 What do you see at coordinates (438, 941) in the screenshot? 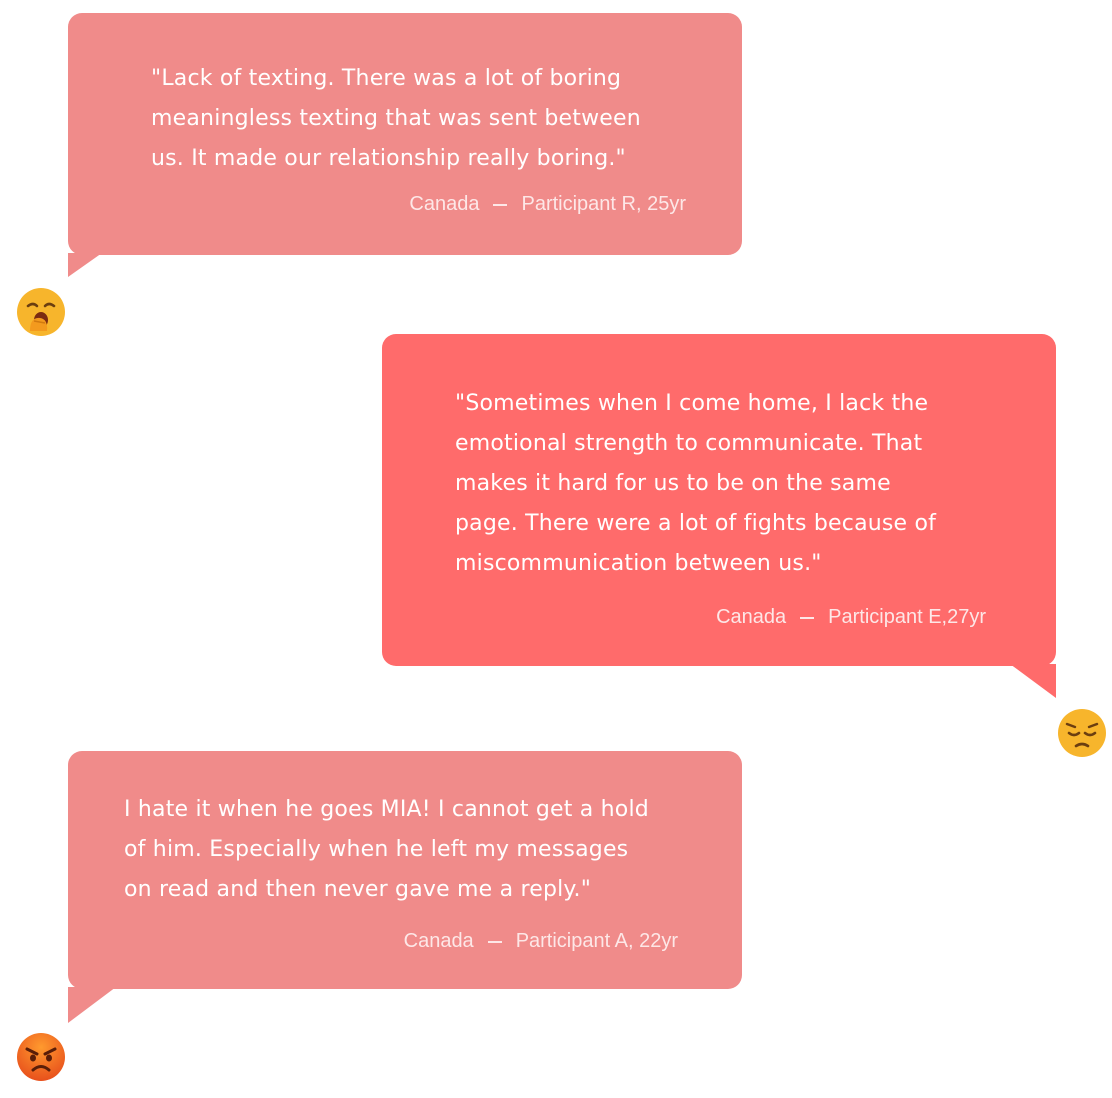
I see `testimonial-location-3: Canada` at bounding box center [438, 941].